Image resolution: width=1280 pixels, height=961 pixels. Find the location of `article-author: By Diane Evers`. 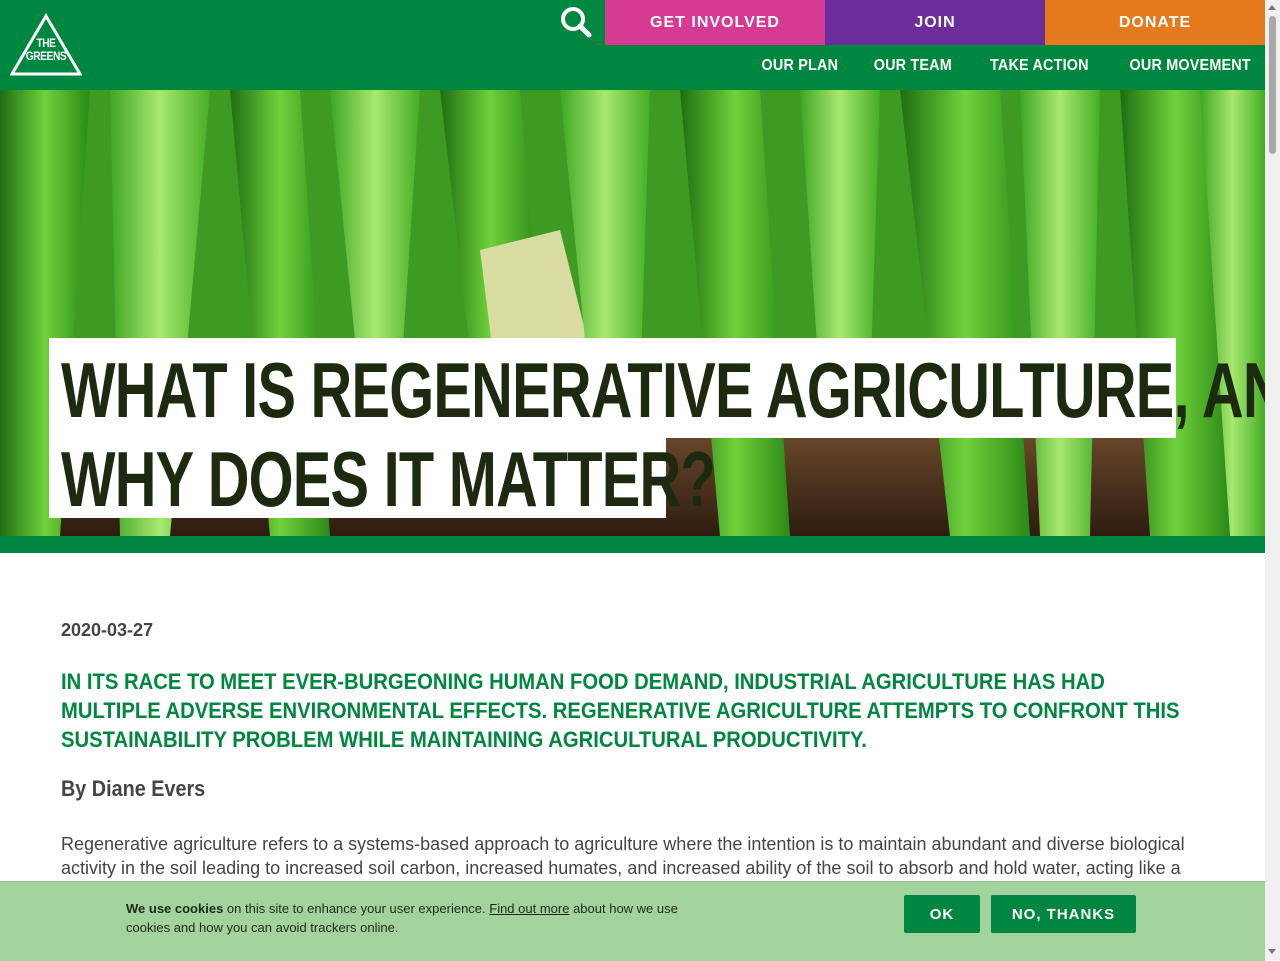

article-author: By Diane Evers is located at coordinates (133, 788).